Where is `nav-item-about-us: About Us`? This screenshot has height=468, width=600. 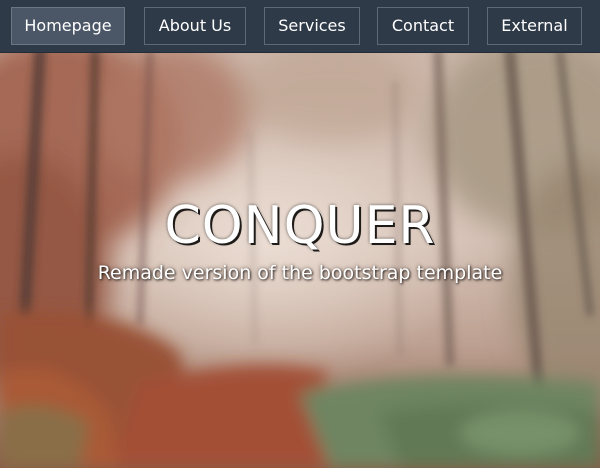 nav-item-about-us: About Us is located at coordinates (195, 26).